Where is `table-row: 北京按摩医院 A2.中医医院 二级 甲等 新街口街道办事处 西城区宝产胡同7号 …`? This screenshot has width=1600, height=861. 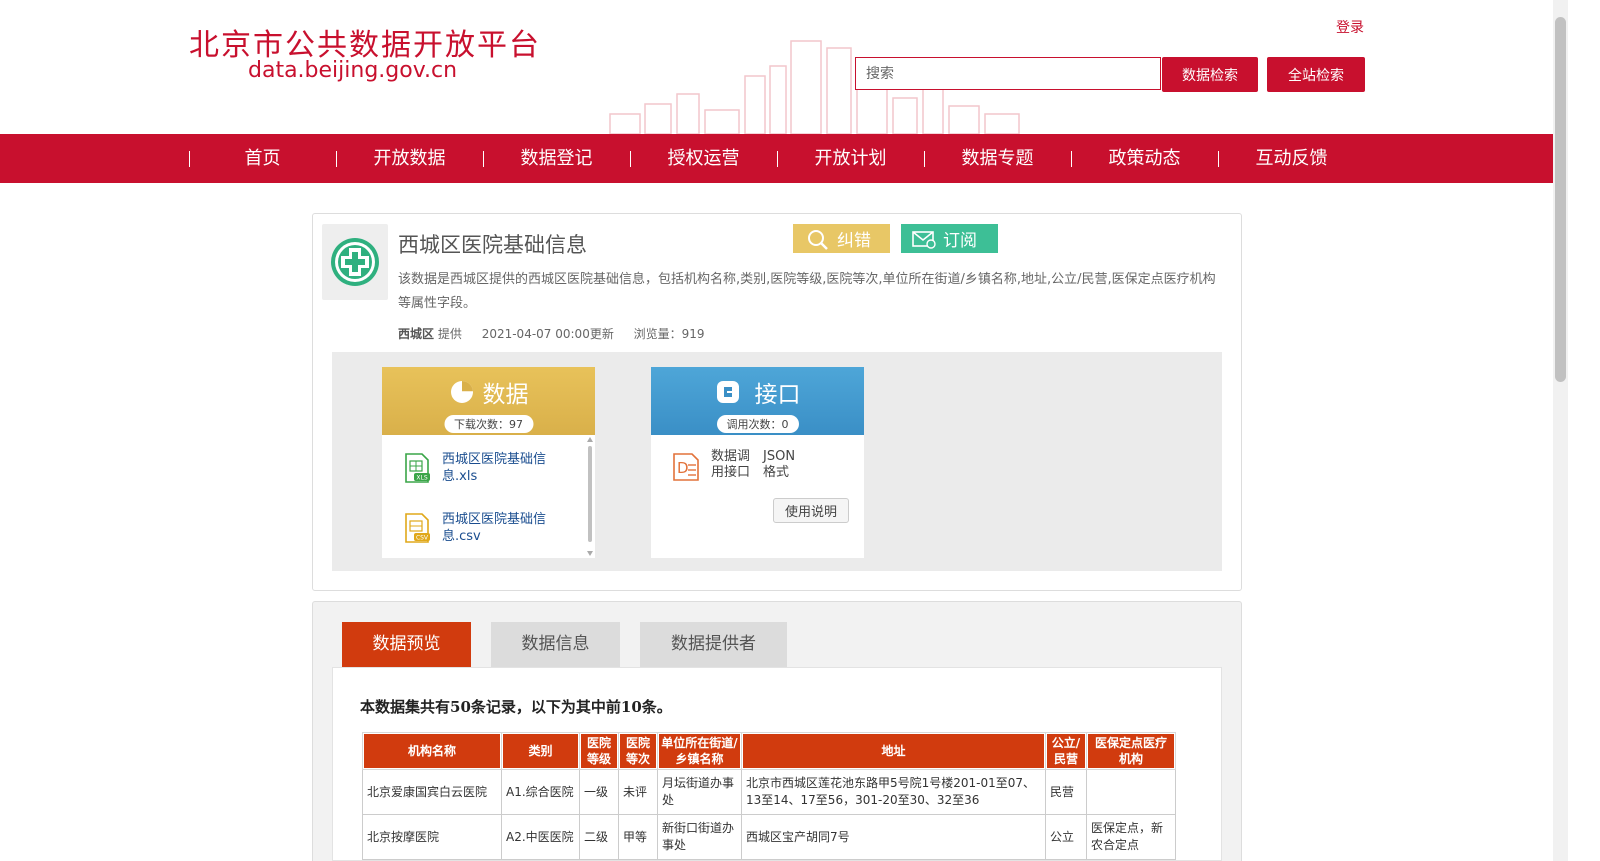
table-row: 北京按摩医院 A2.中医医院 二级 甲等 新街口街道办事处 西城区宝产胡同7号 … is located at coordinates (769, 837).